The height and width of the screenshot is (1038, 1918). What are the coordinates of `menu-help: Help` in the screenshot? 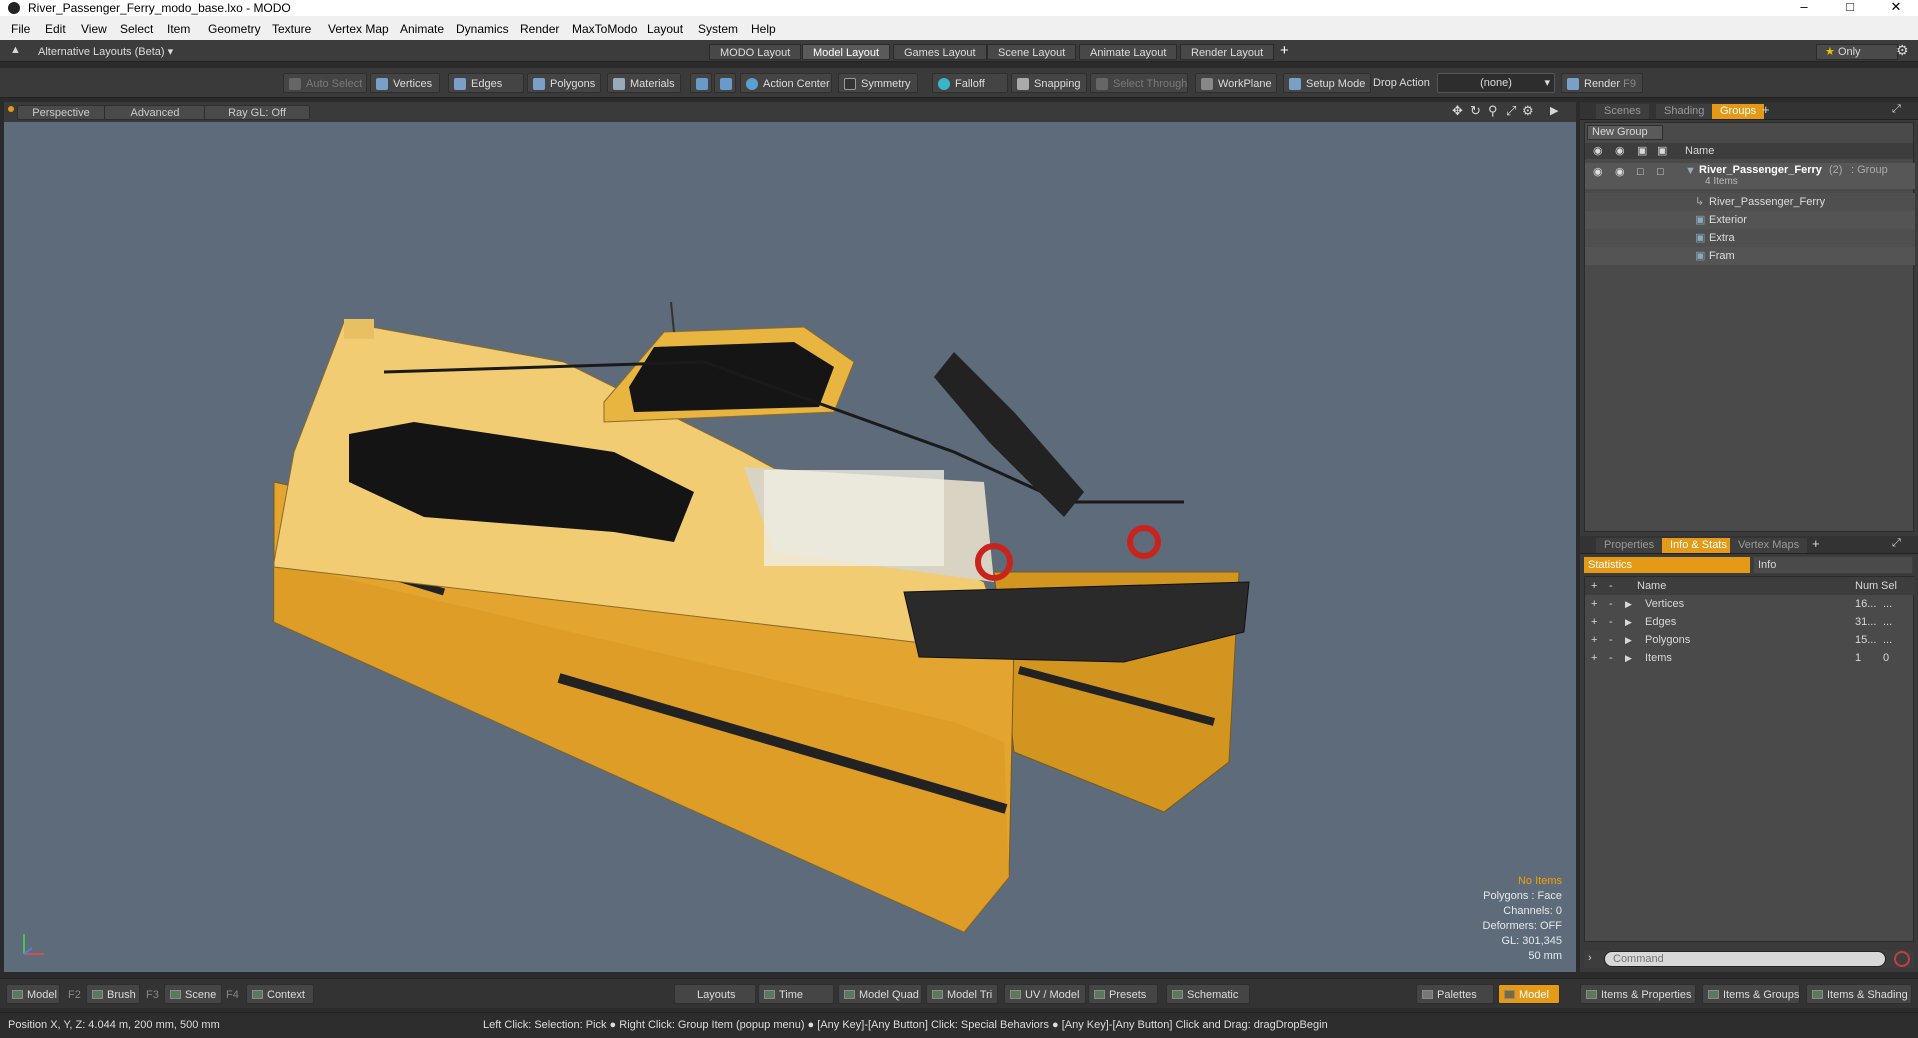 It's located at (763, 29).